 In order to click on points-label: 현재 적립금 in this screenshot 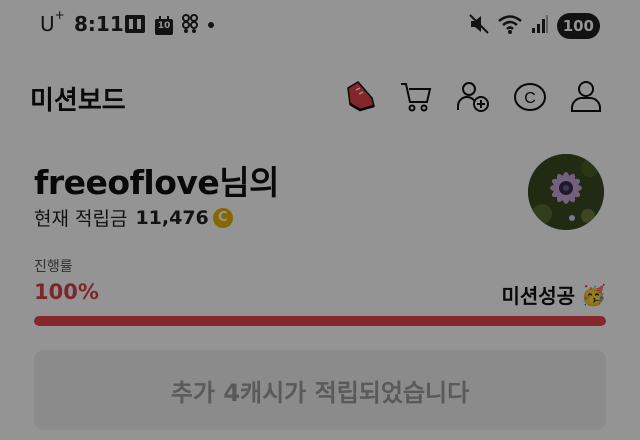, I will do `click(81, 219)`.